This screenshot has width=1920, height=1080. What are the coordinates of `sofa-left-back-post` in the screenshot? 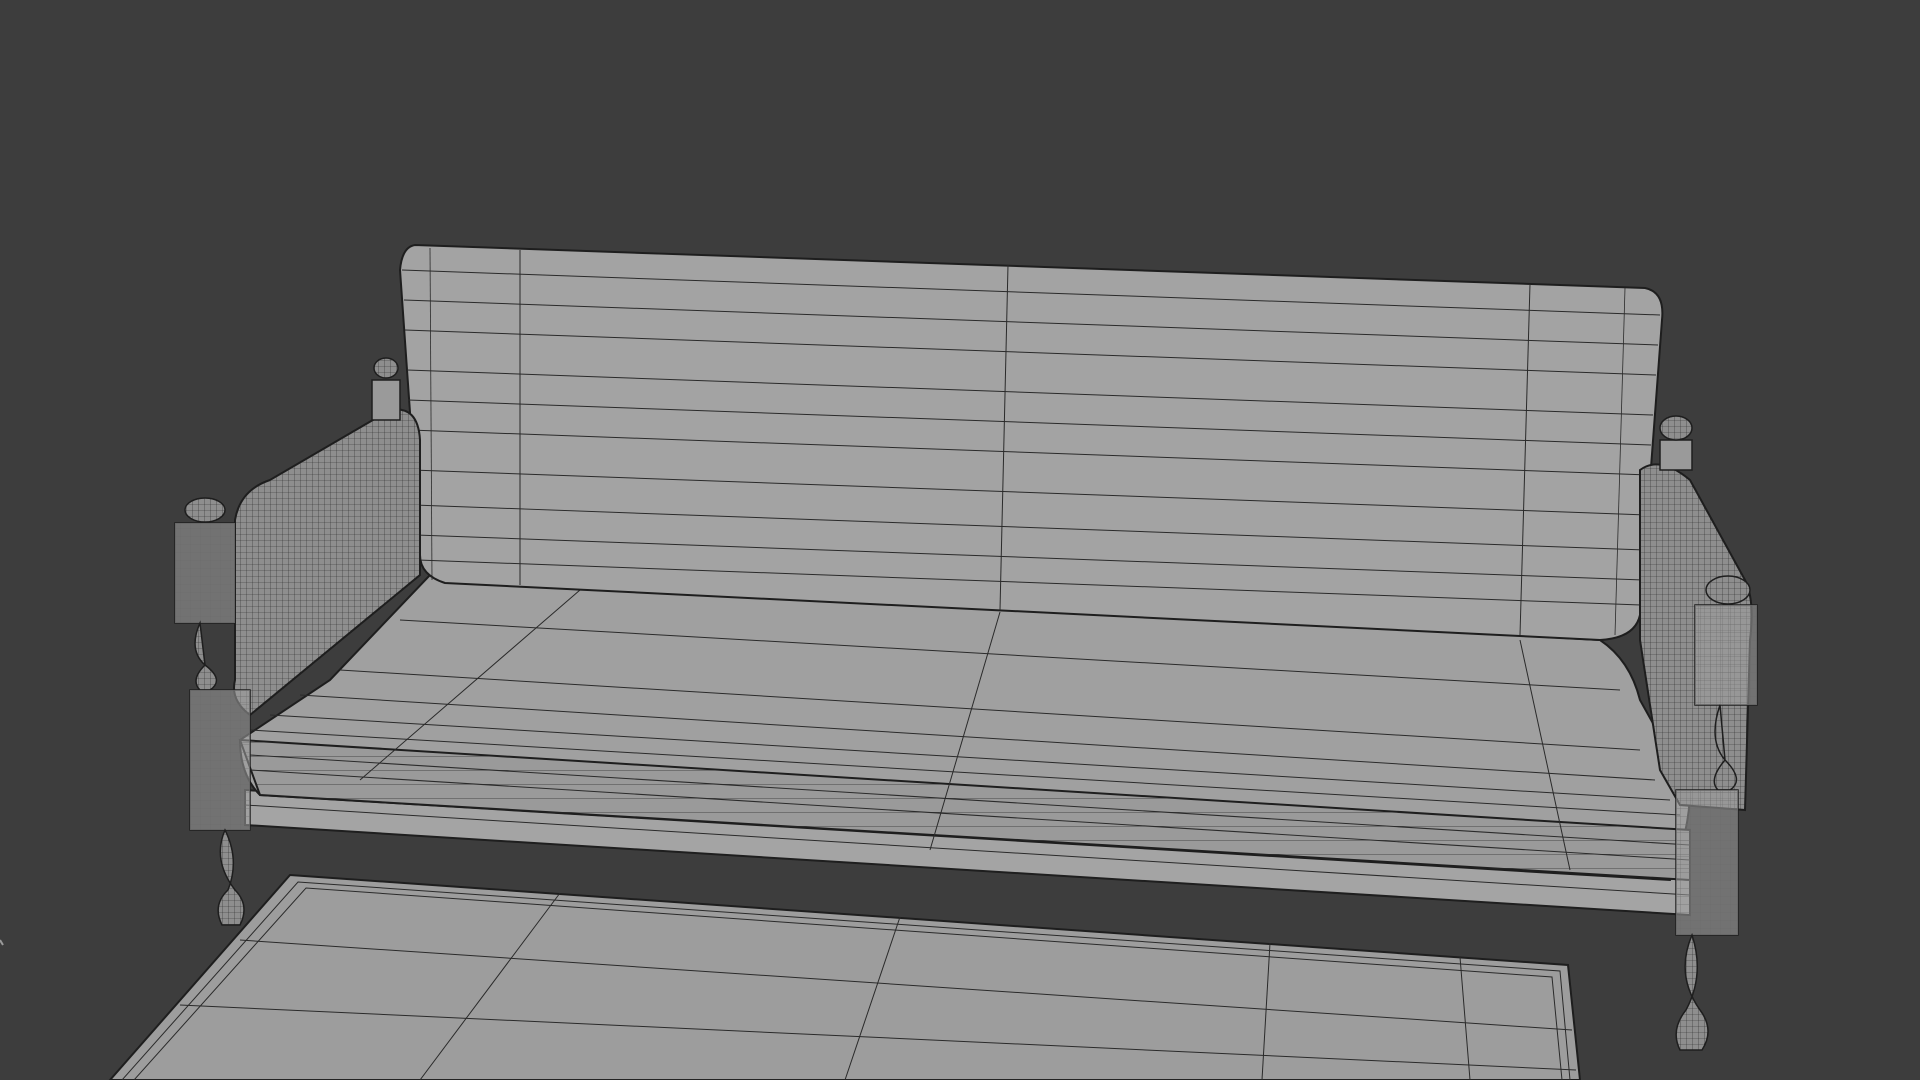 It's located at (386, 389).